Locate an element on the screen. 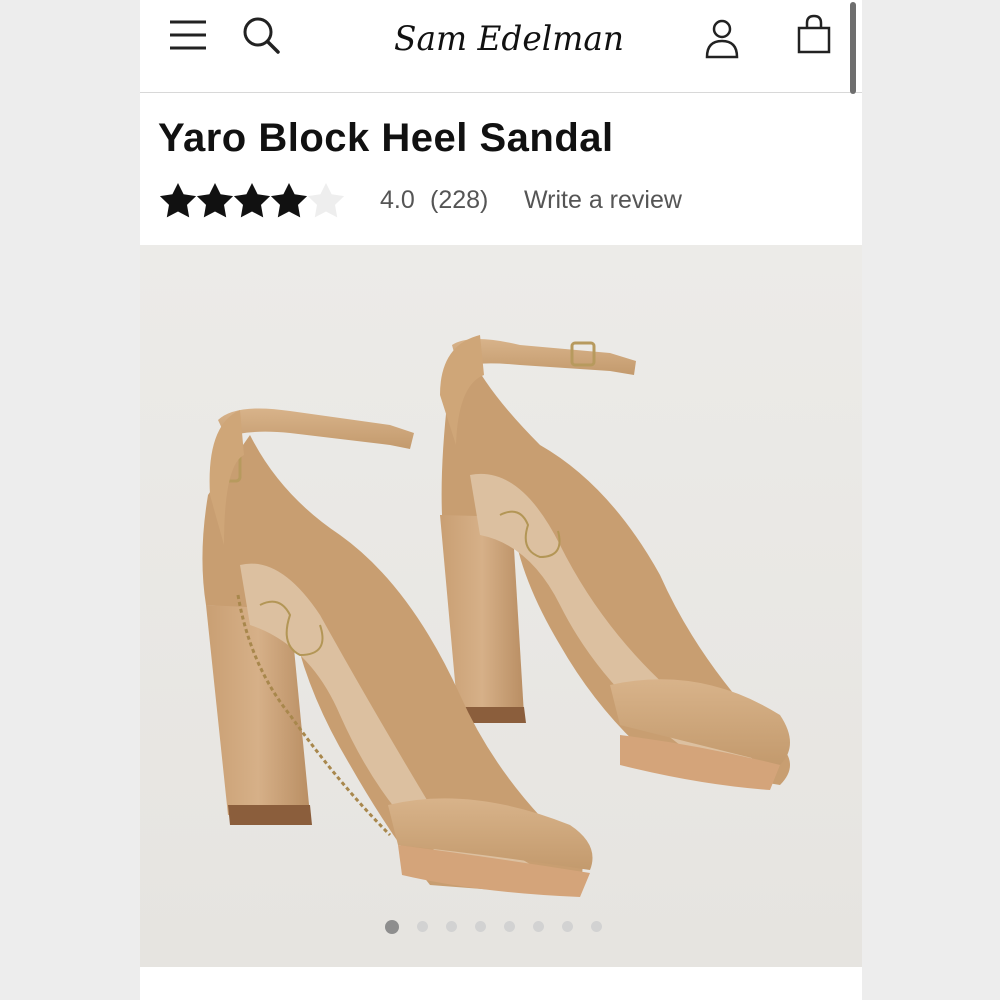 This screenshot has width=1000, height=1000. bag-icon is located at coordinates (814, 34).